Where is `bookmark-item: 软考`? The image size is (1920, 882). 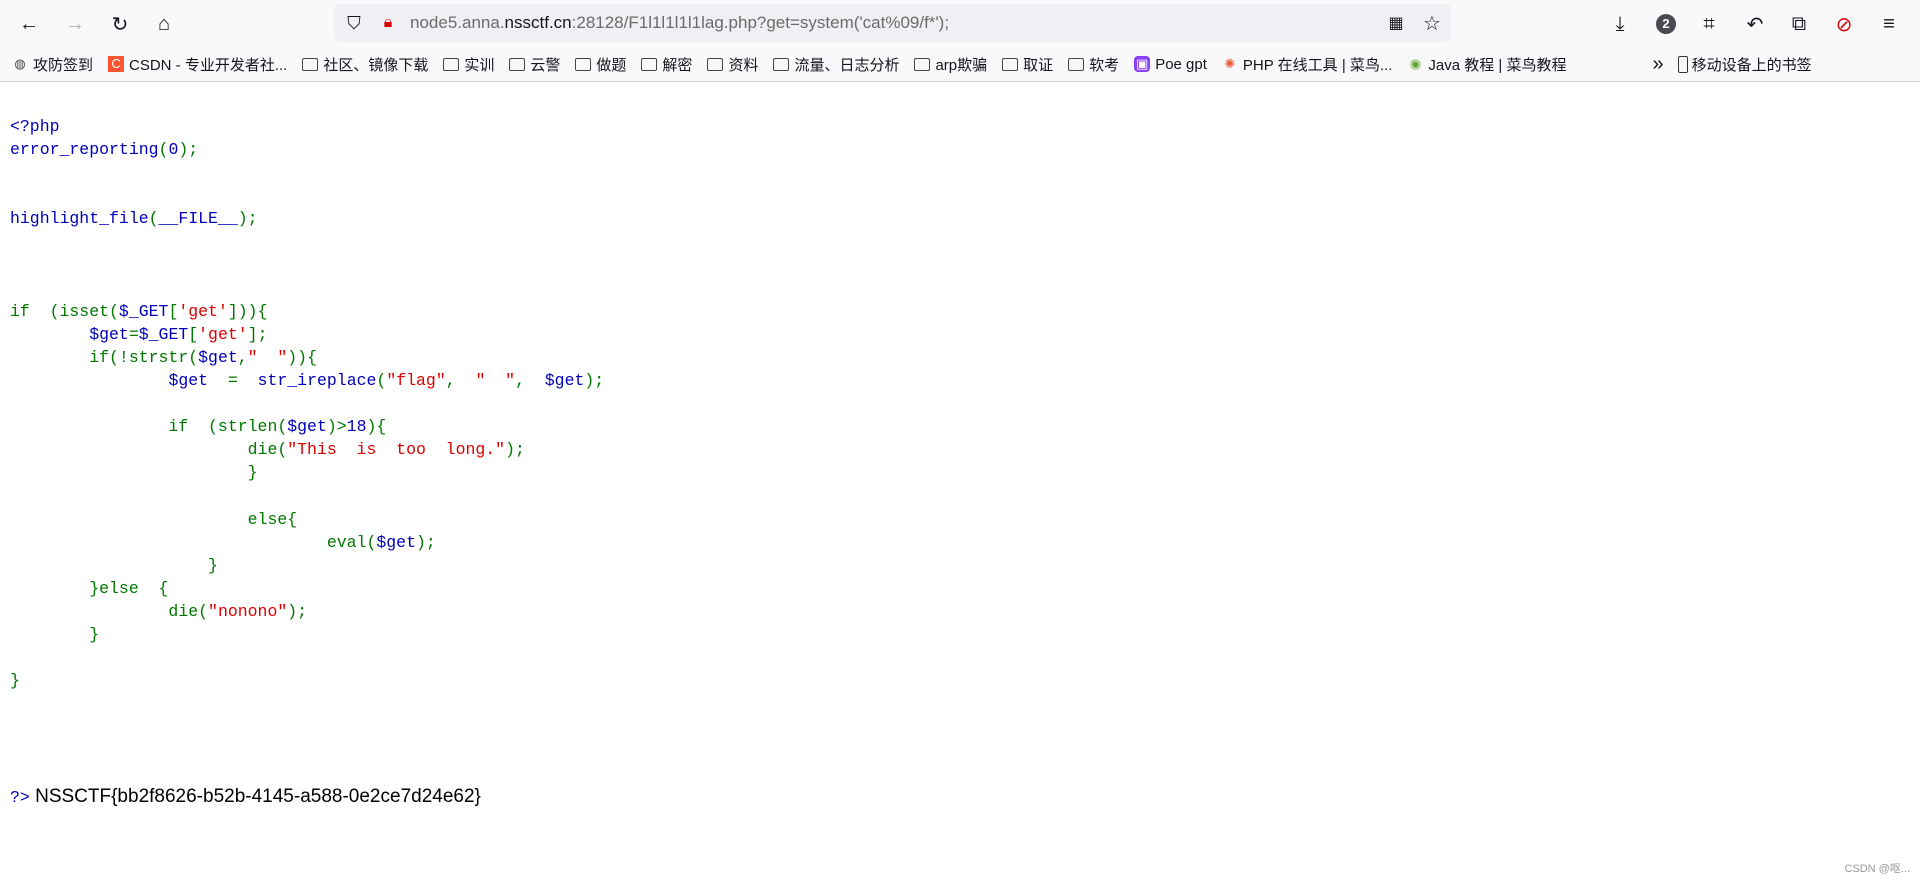
bookmark-item: 软考 is located at coordinates (1093, 64).